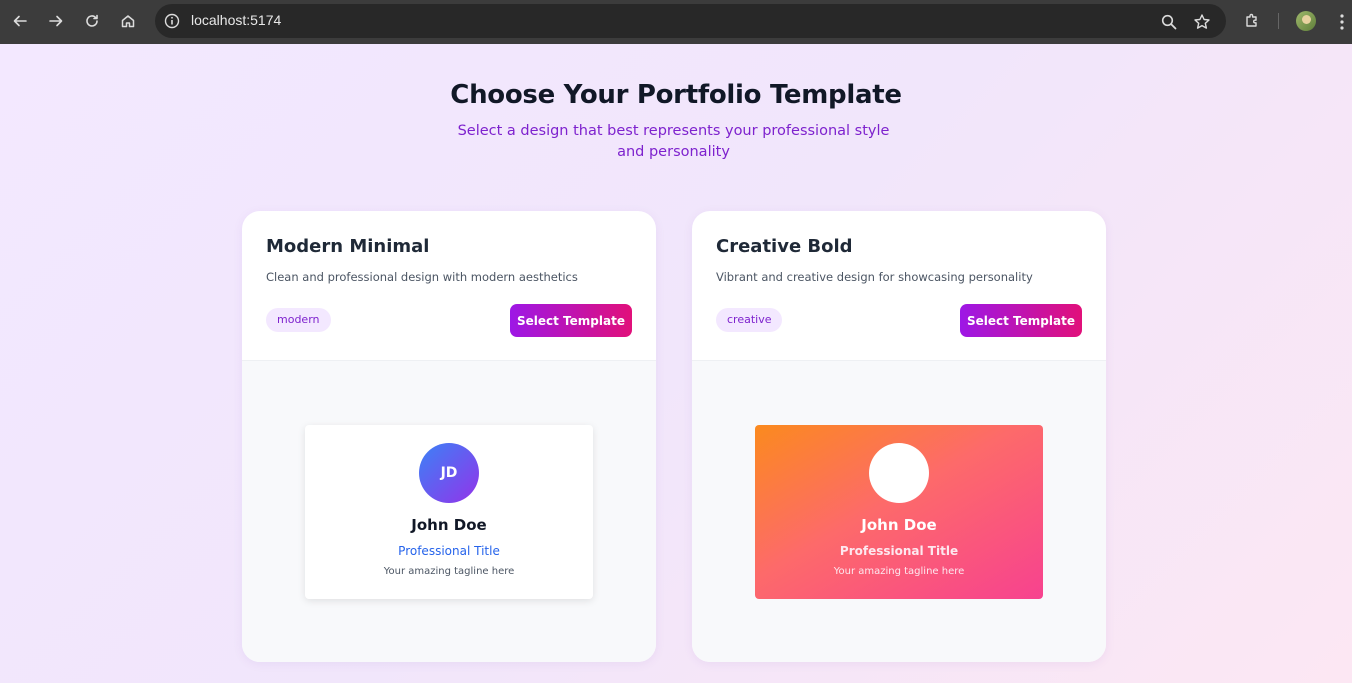  I want to click on menu-dots-icon, so click(1342, 22).